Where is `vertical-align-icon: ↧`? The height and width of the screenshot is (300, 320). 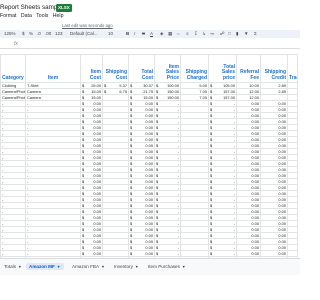
vertical-align-icon: ↧ is located at coordinates (196, 34).